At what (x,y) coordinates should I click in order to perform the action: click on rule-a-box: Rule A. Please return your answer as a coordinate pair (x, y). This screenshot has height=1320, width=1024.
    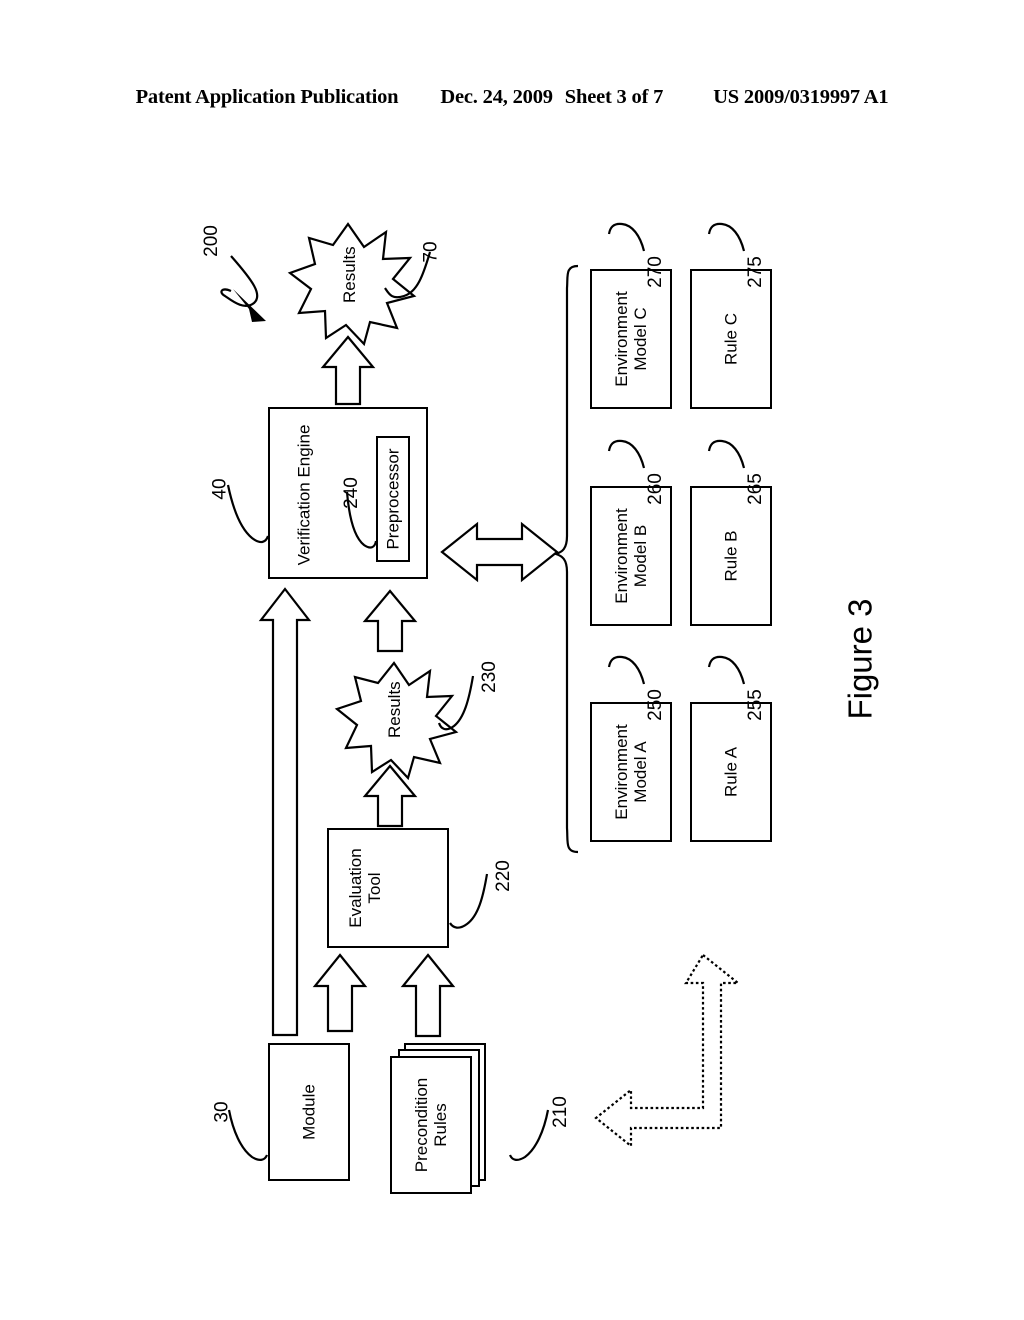
    Looking at the image, I should click on (731, 772).